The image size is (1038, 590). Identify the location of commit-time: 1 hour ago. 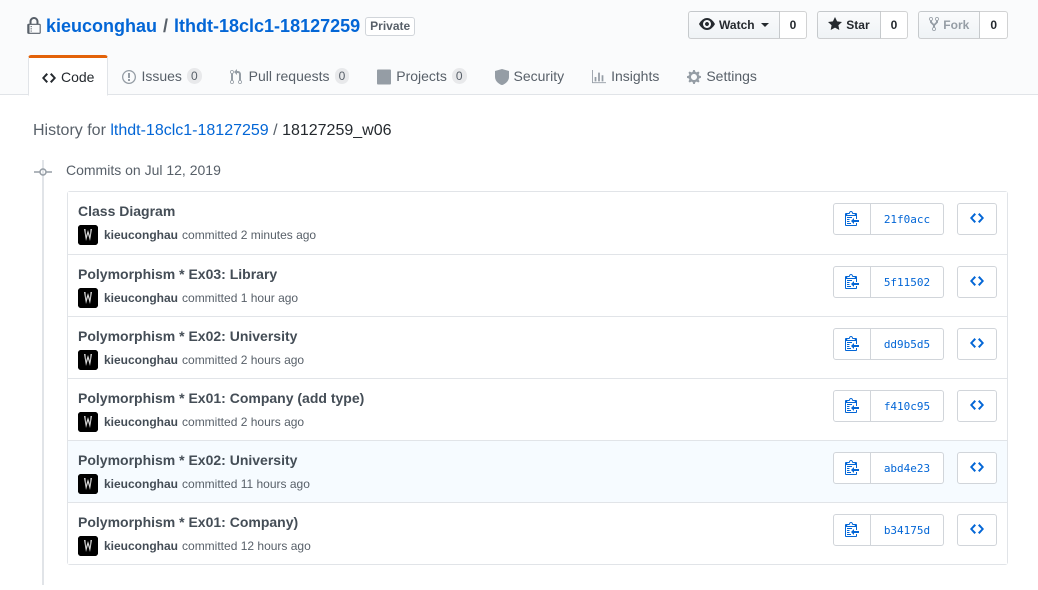
(269, 298).